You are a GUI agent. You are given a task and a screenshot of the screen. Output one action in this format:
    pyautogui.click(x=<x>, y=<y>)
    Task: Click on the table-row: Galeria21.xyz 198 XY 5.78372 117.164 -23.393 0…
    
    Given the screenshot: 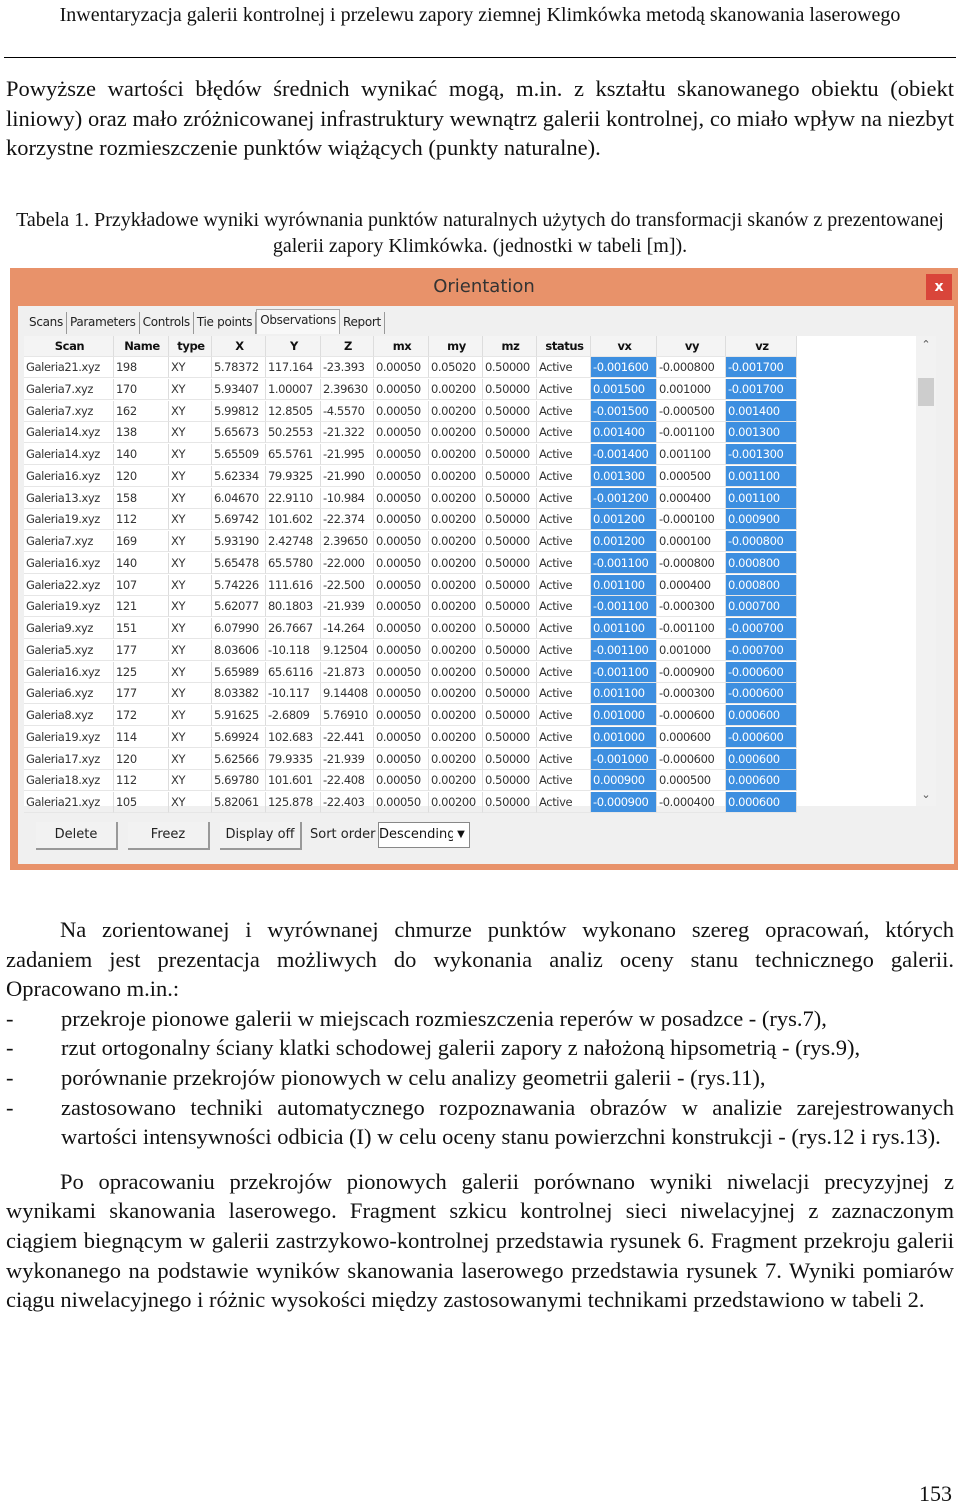 What is the action you would take?
    pyautogui.click(x=410, y=367)
    